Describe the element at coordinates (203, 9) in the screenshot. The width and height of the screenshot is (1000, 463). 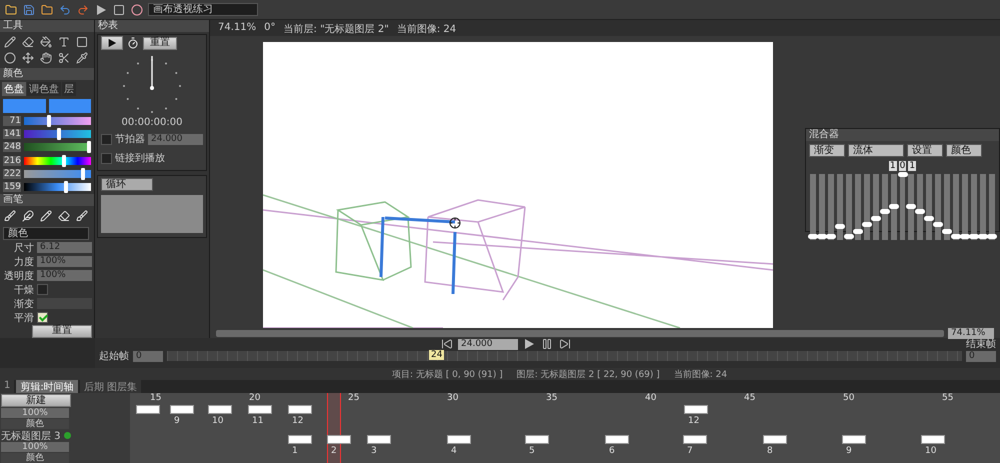
I see `preset-dropdown: 画布透视练习` at that location.